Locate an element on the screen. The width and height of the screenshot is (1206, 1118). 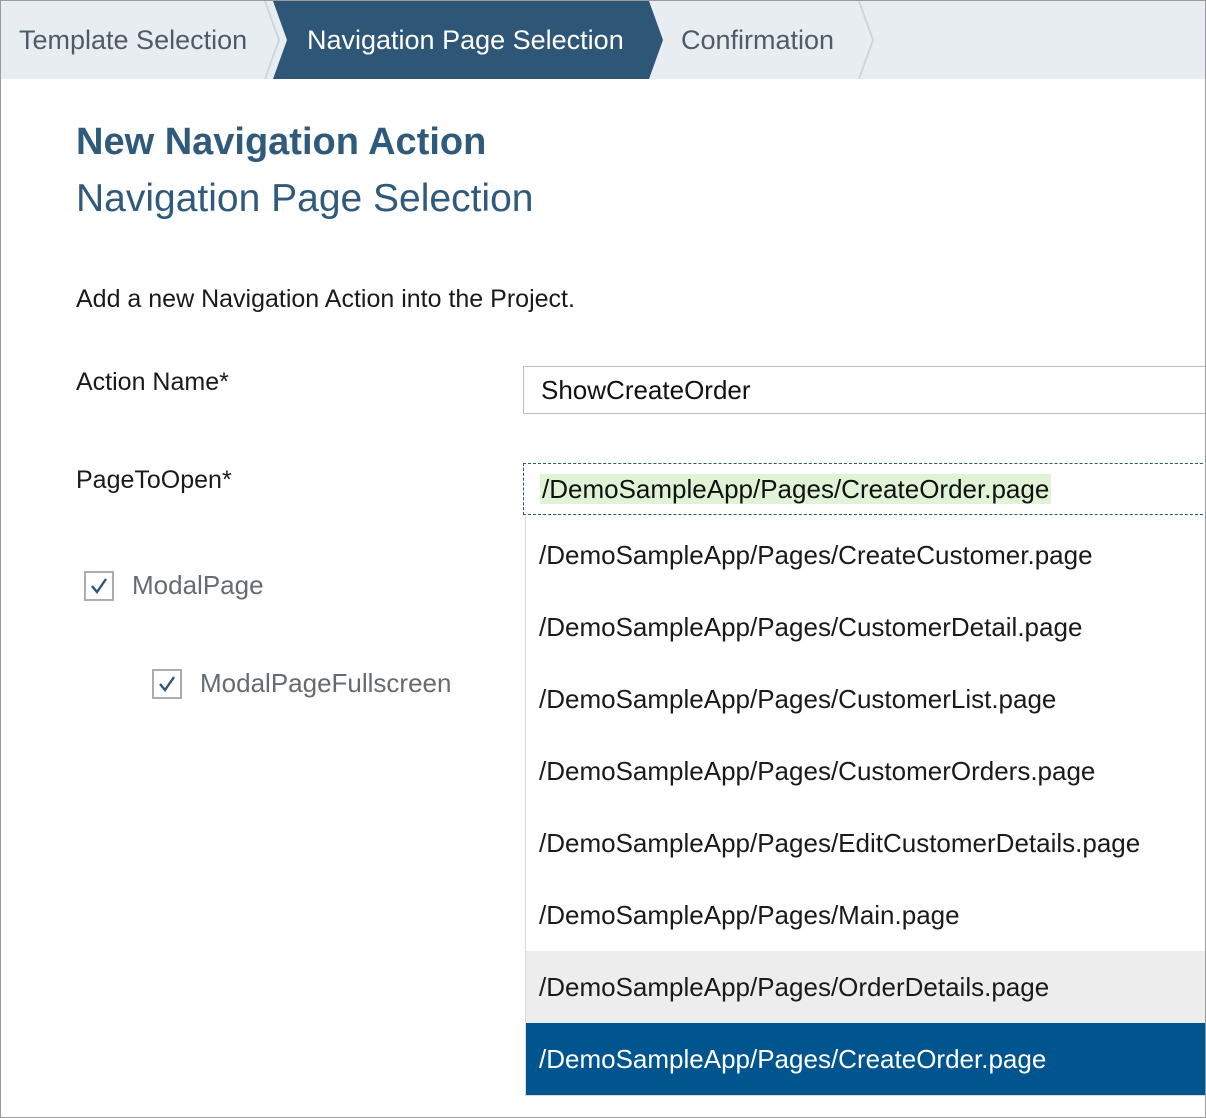
step-confirmation: Confirmation is located at coordinates (757, 40).